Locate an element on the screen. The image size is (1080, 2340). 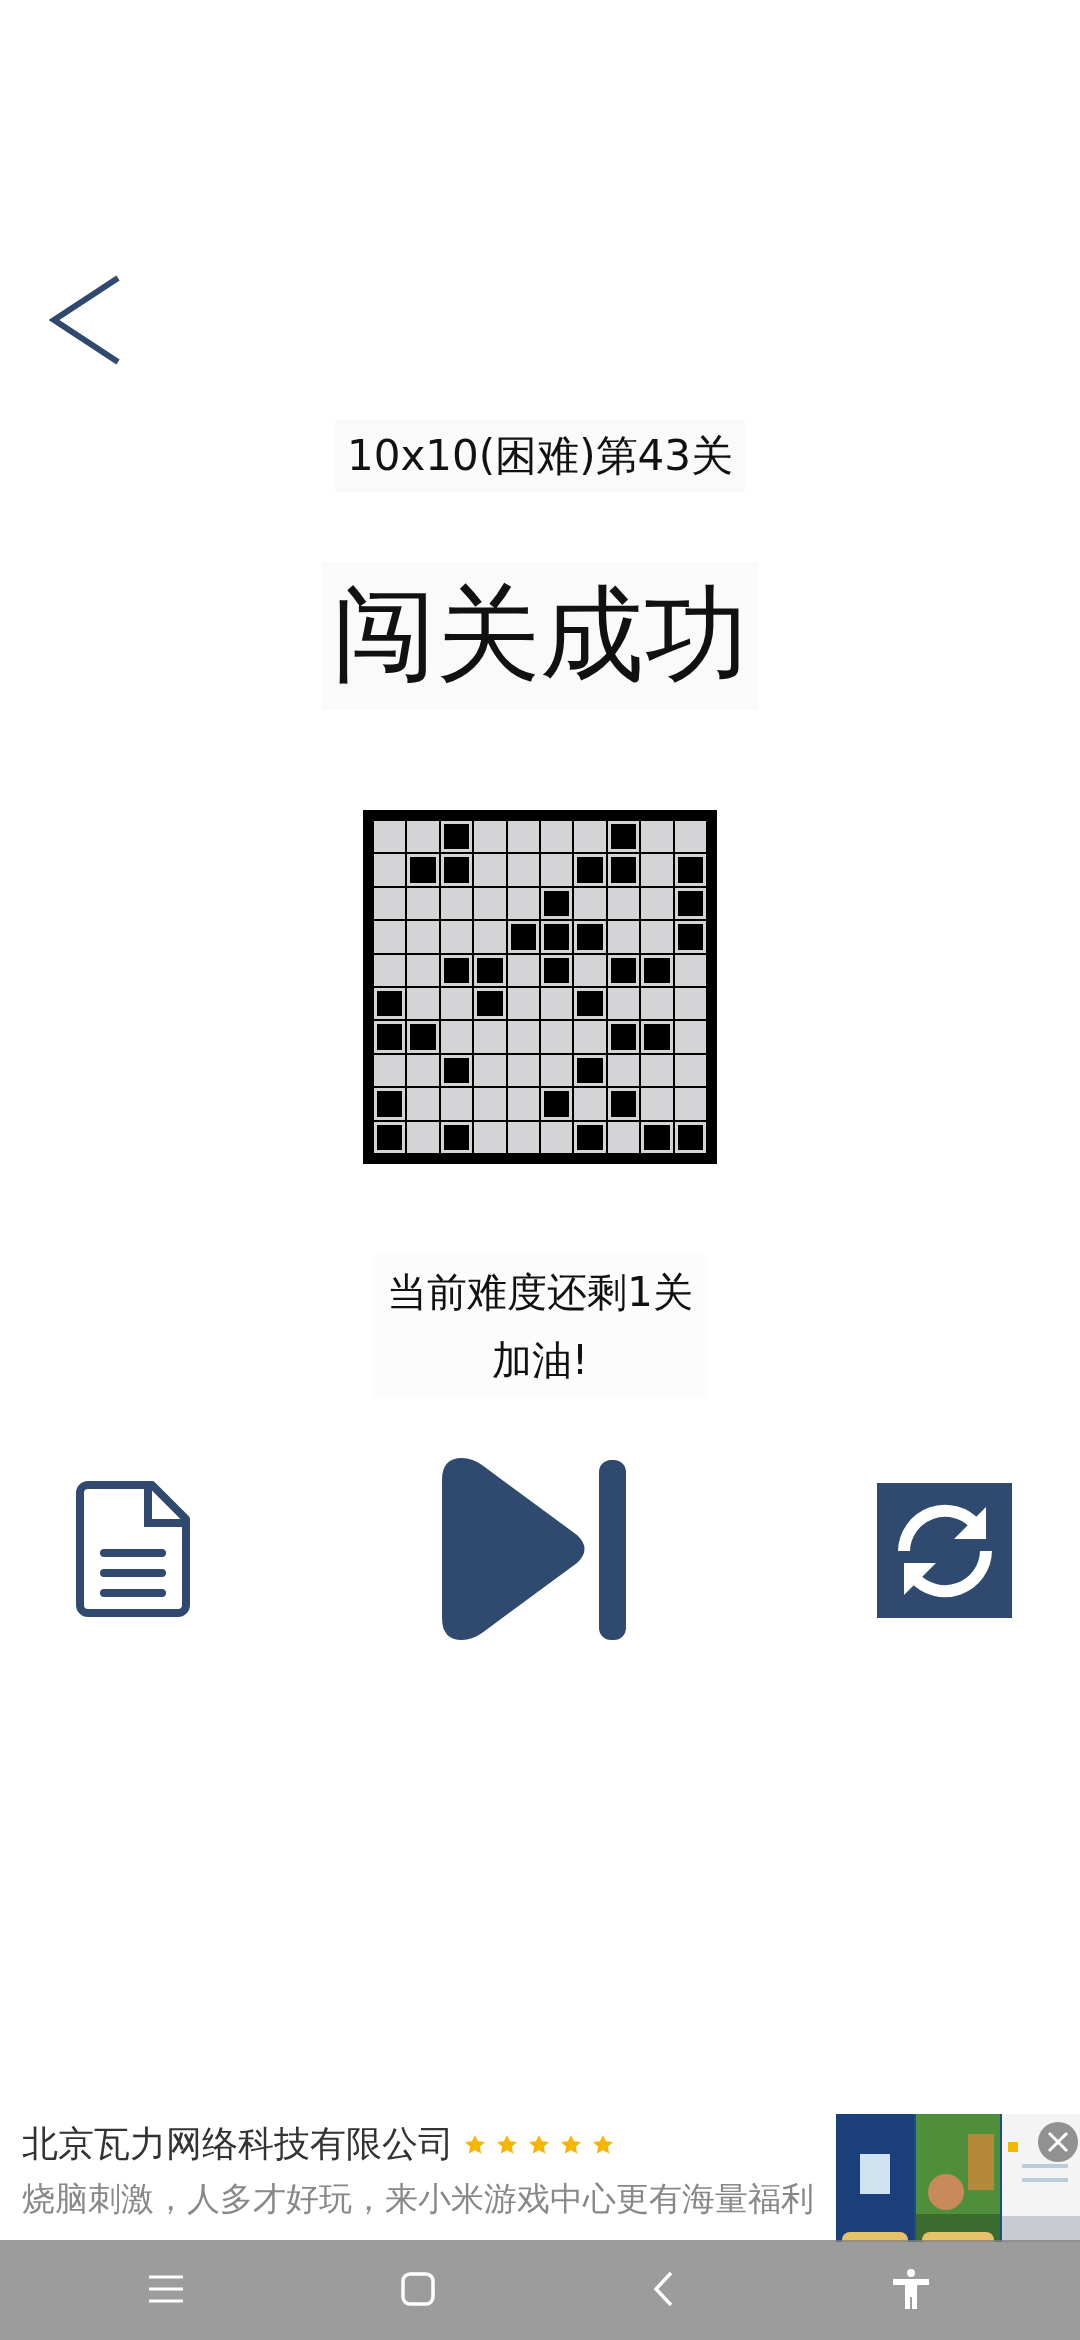
home-icon is located at coordinates (418, 2290).